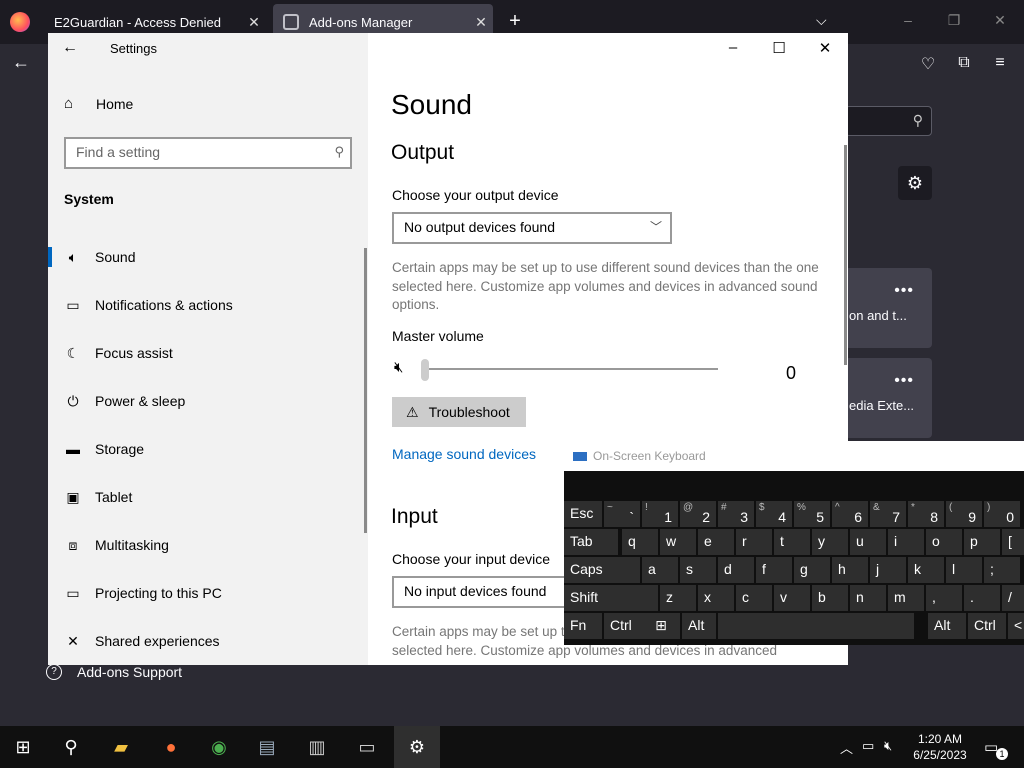 This screenshot has width=1024, height=768. What do you see at coordinates (367, 747) in the screenshot?
I see `terminal-icon: ▭` at bounding box center [367, 747].